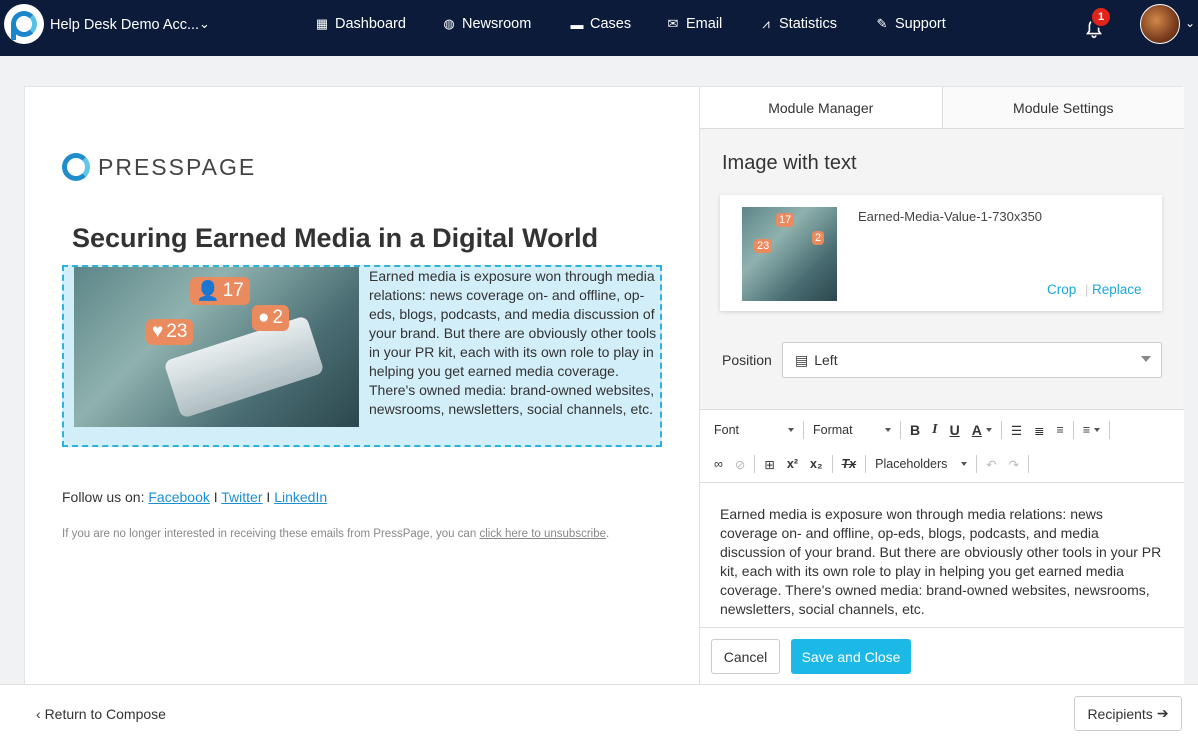 The height and width of the screenshot is (738, 1198). Describe the element at coordinates (950, 216) in the screenshot. I see `image-filename: Earned-Media-Value-1-730x350` at that location.